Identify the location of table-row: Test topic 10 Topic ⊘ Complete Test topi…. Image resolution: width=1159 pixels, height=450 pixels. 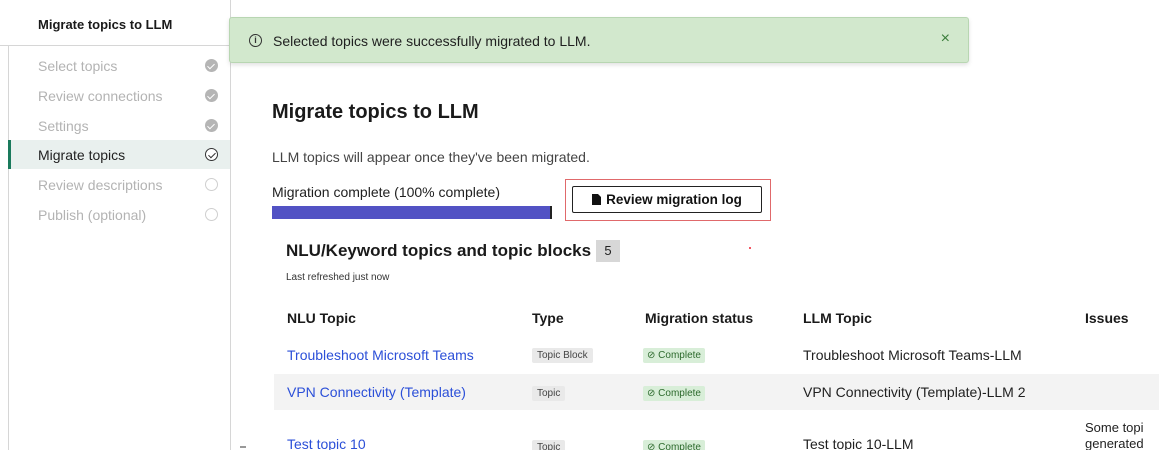
(716, 432).